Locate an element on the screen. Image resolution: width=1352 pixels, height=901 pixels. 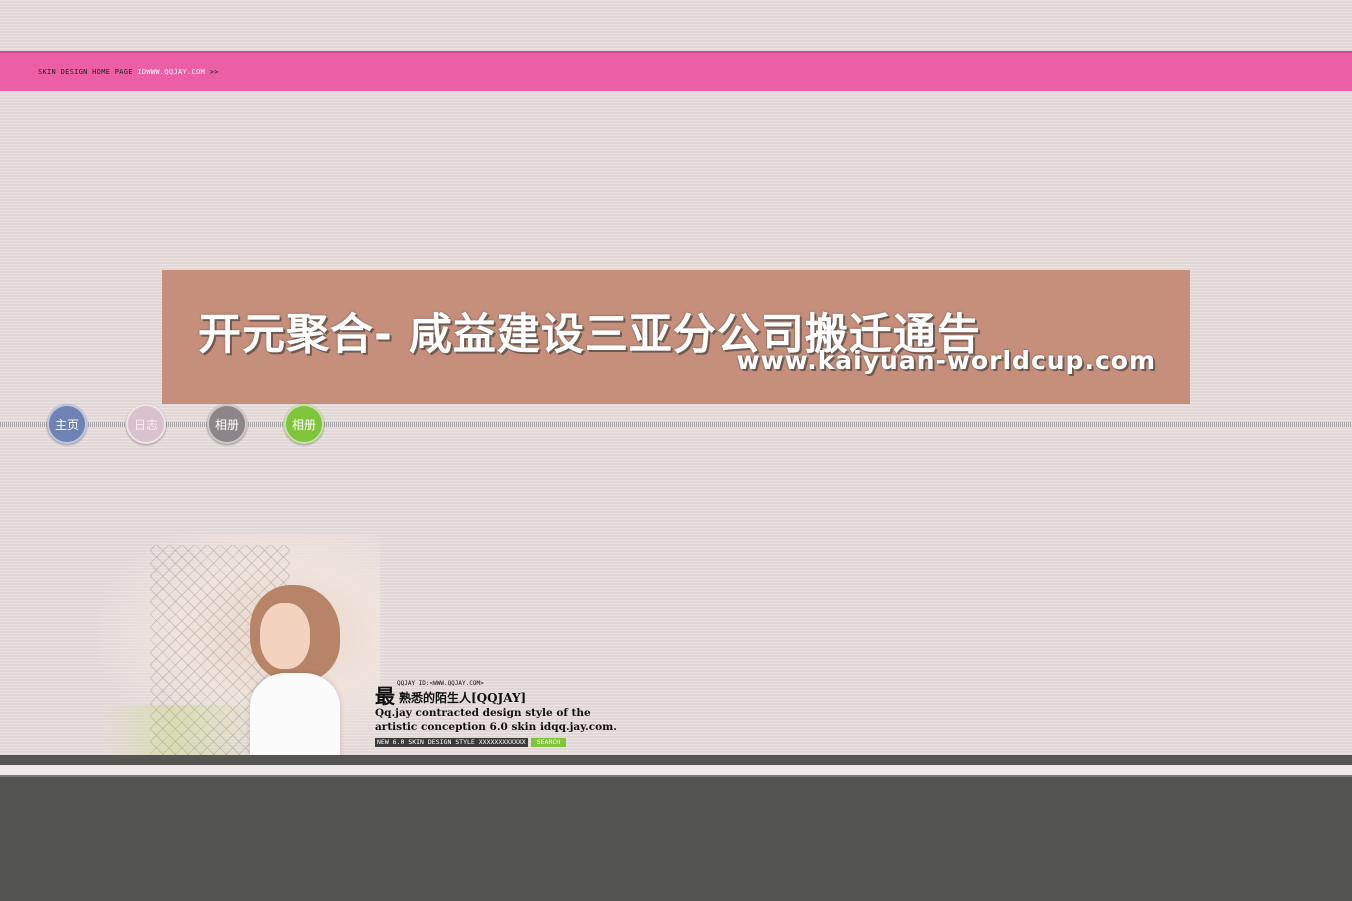
nav-divider-line is located at coordinates (676, 424).